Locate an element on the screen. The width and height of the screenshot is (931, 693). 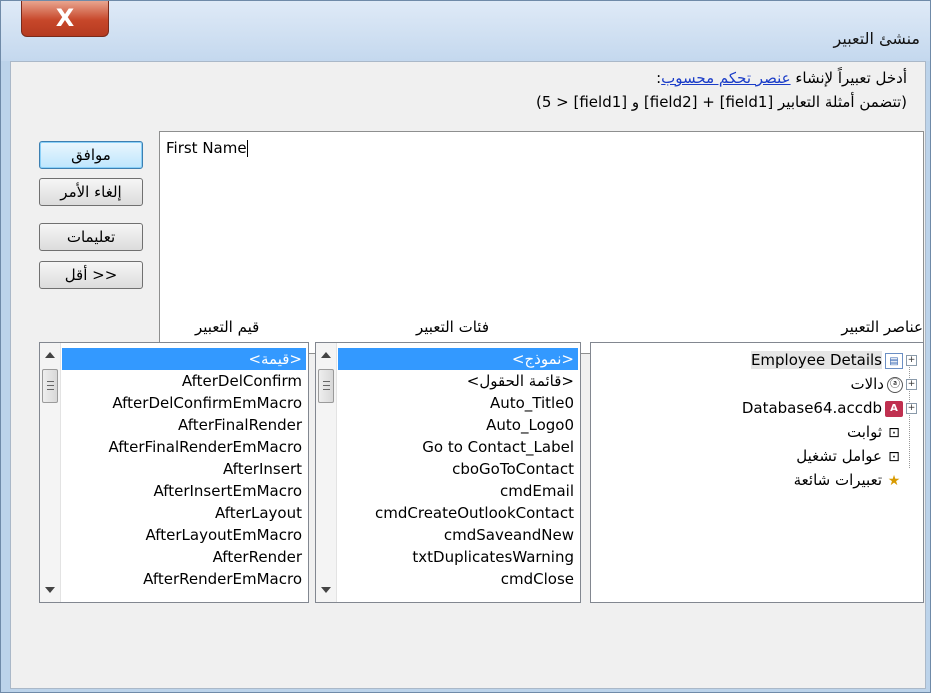
category-list-item: Go to Contact_Label is located at coordinates (458, 447).